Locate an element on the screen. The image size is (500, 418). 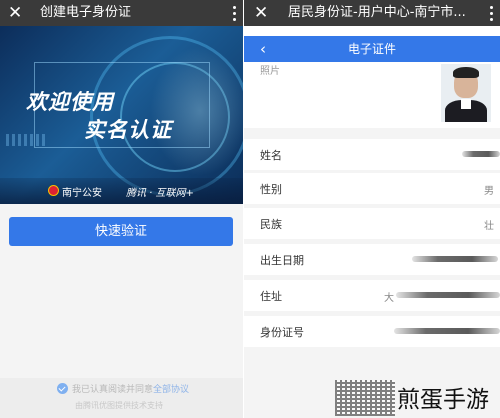
field-row-id-number: 身份证号 is located at coordinates (372, 331).